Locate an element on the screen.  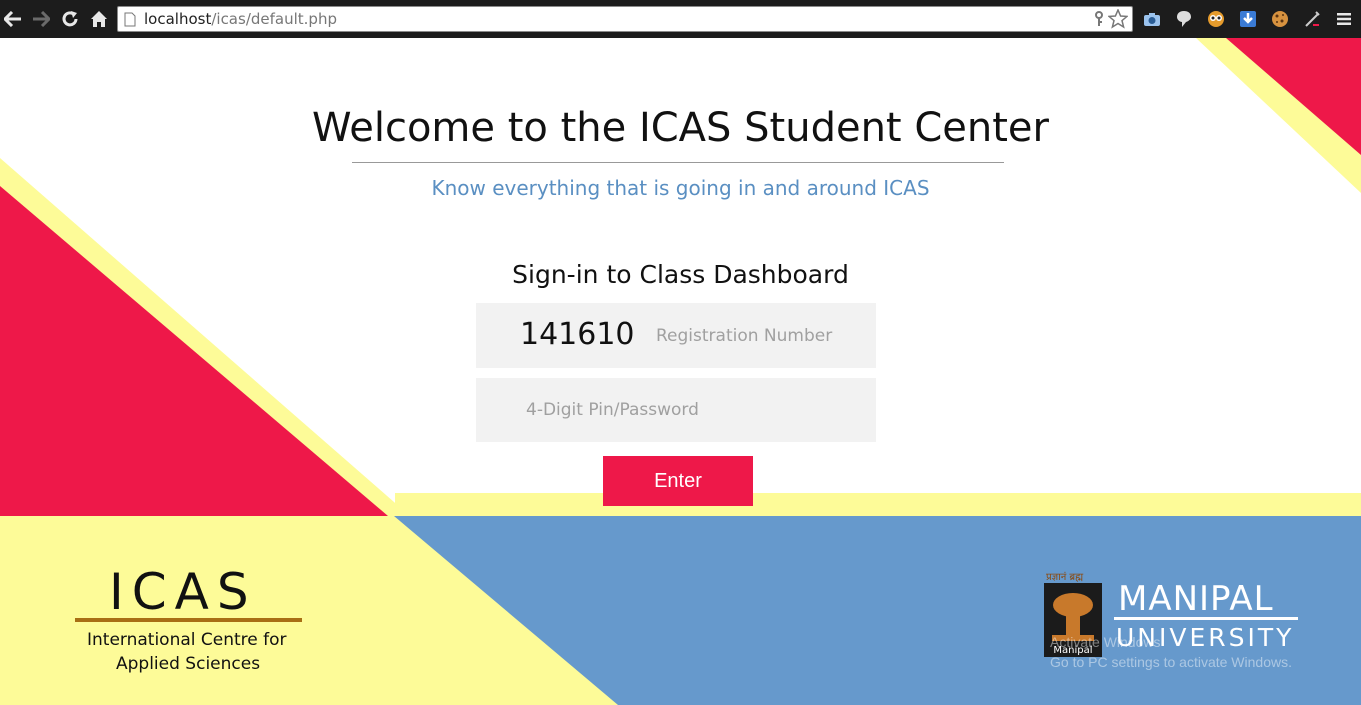
bookmark-star-icon is located at coordinates (1118, 21).